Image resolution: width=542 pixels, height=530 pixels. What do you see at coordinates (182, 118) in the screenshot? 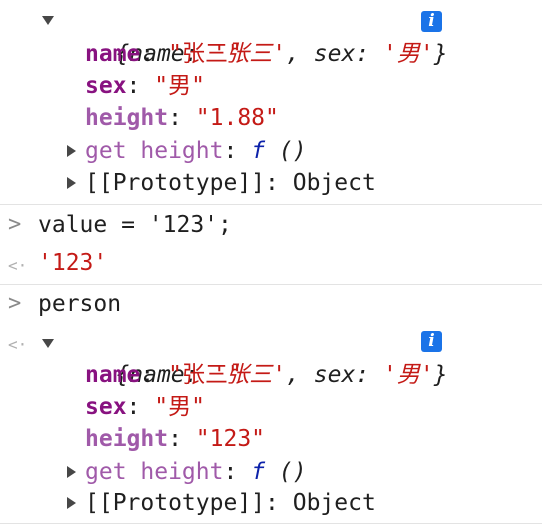
I see `property-row: height: "1.88"` at bounding box center [182, 118].